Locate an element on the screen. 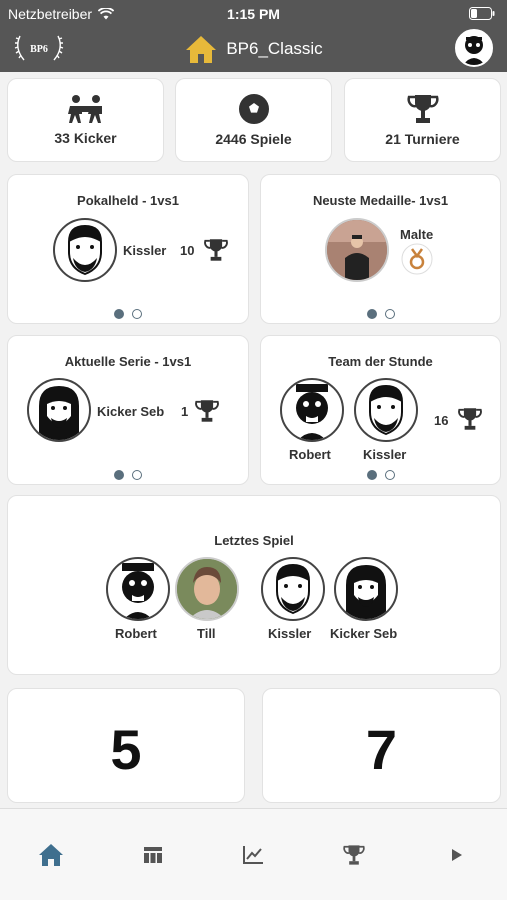 This screenshot has height=900, width=507. neuste-medaille-player-name: Malte is located at coordinates (417, 234).